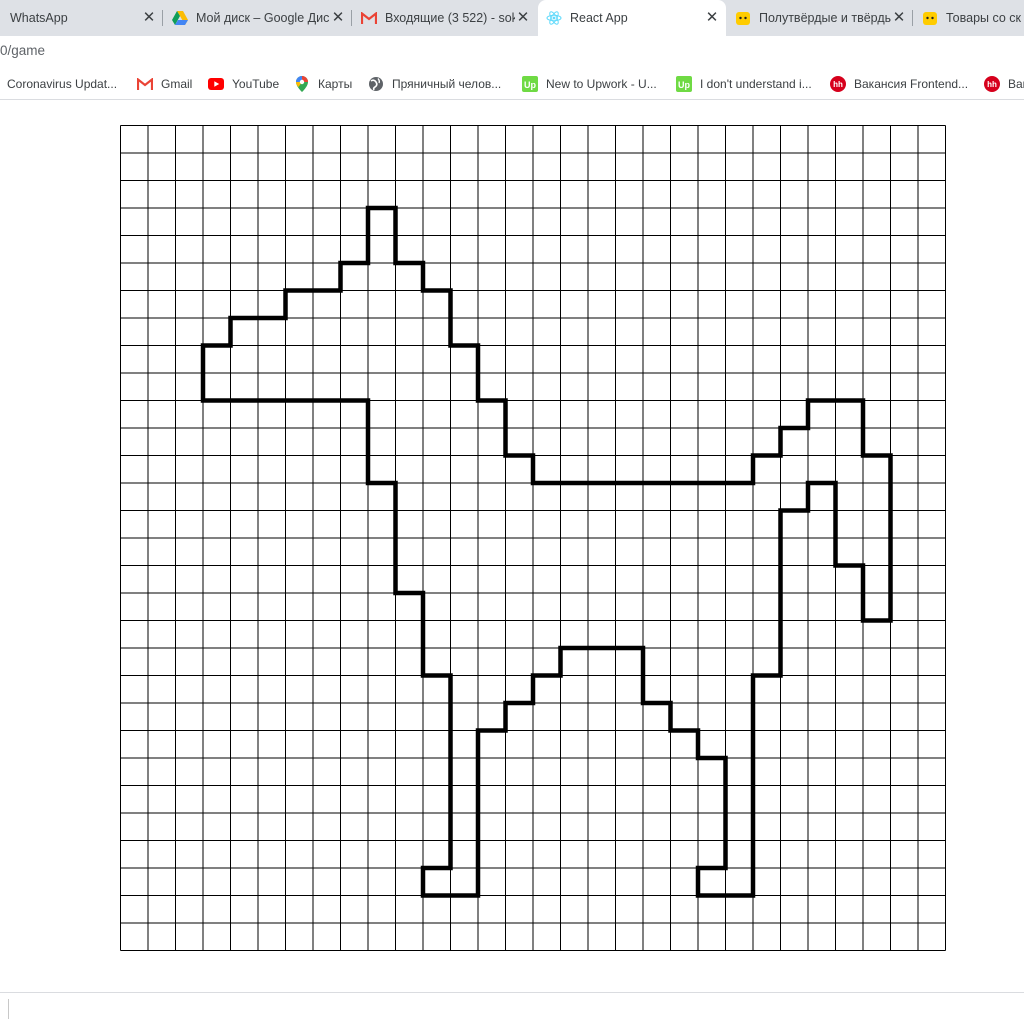 This screenshot has width=1024, height=1025. I want to click on bookmark-youtube: YouTube, so click(243, 84).